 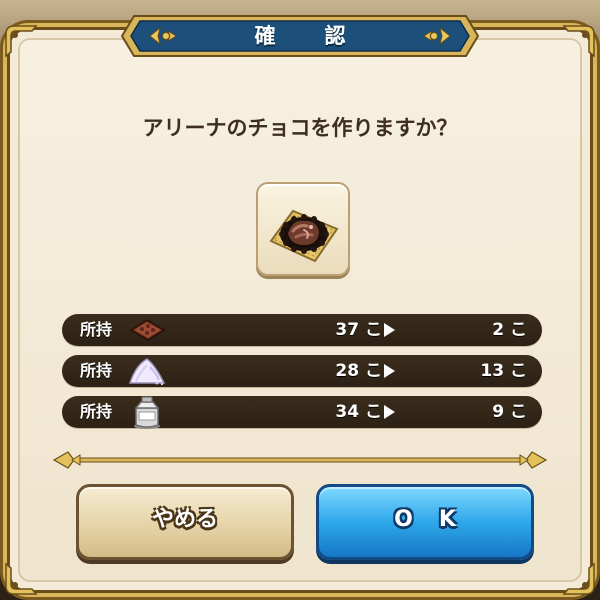 What do you see at coordinates (509, 412) in the screenshot?
I see `remaining-count: 9 こ` at bounding box center [509, 412].